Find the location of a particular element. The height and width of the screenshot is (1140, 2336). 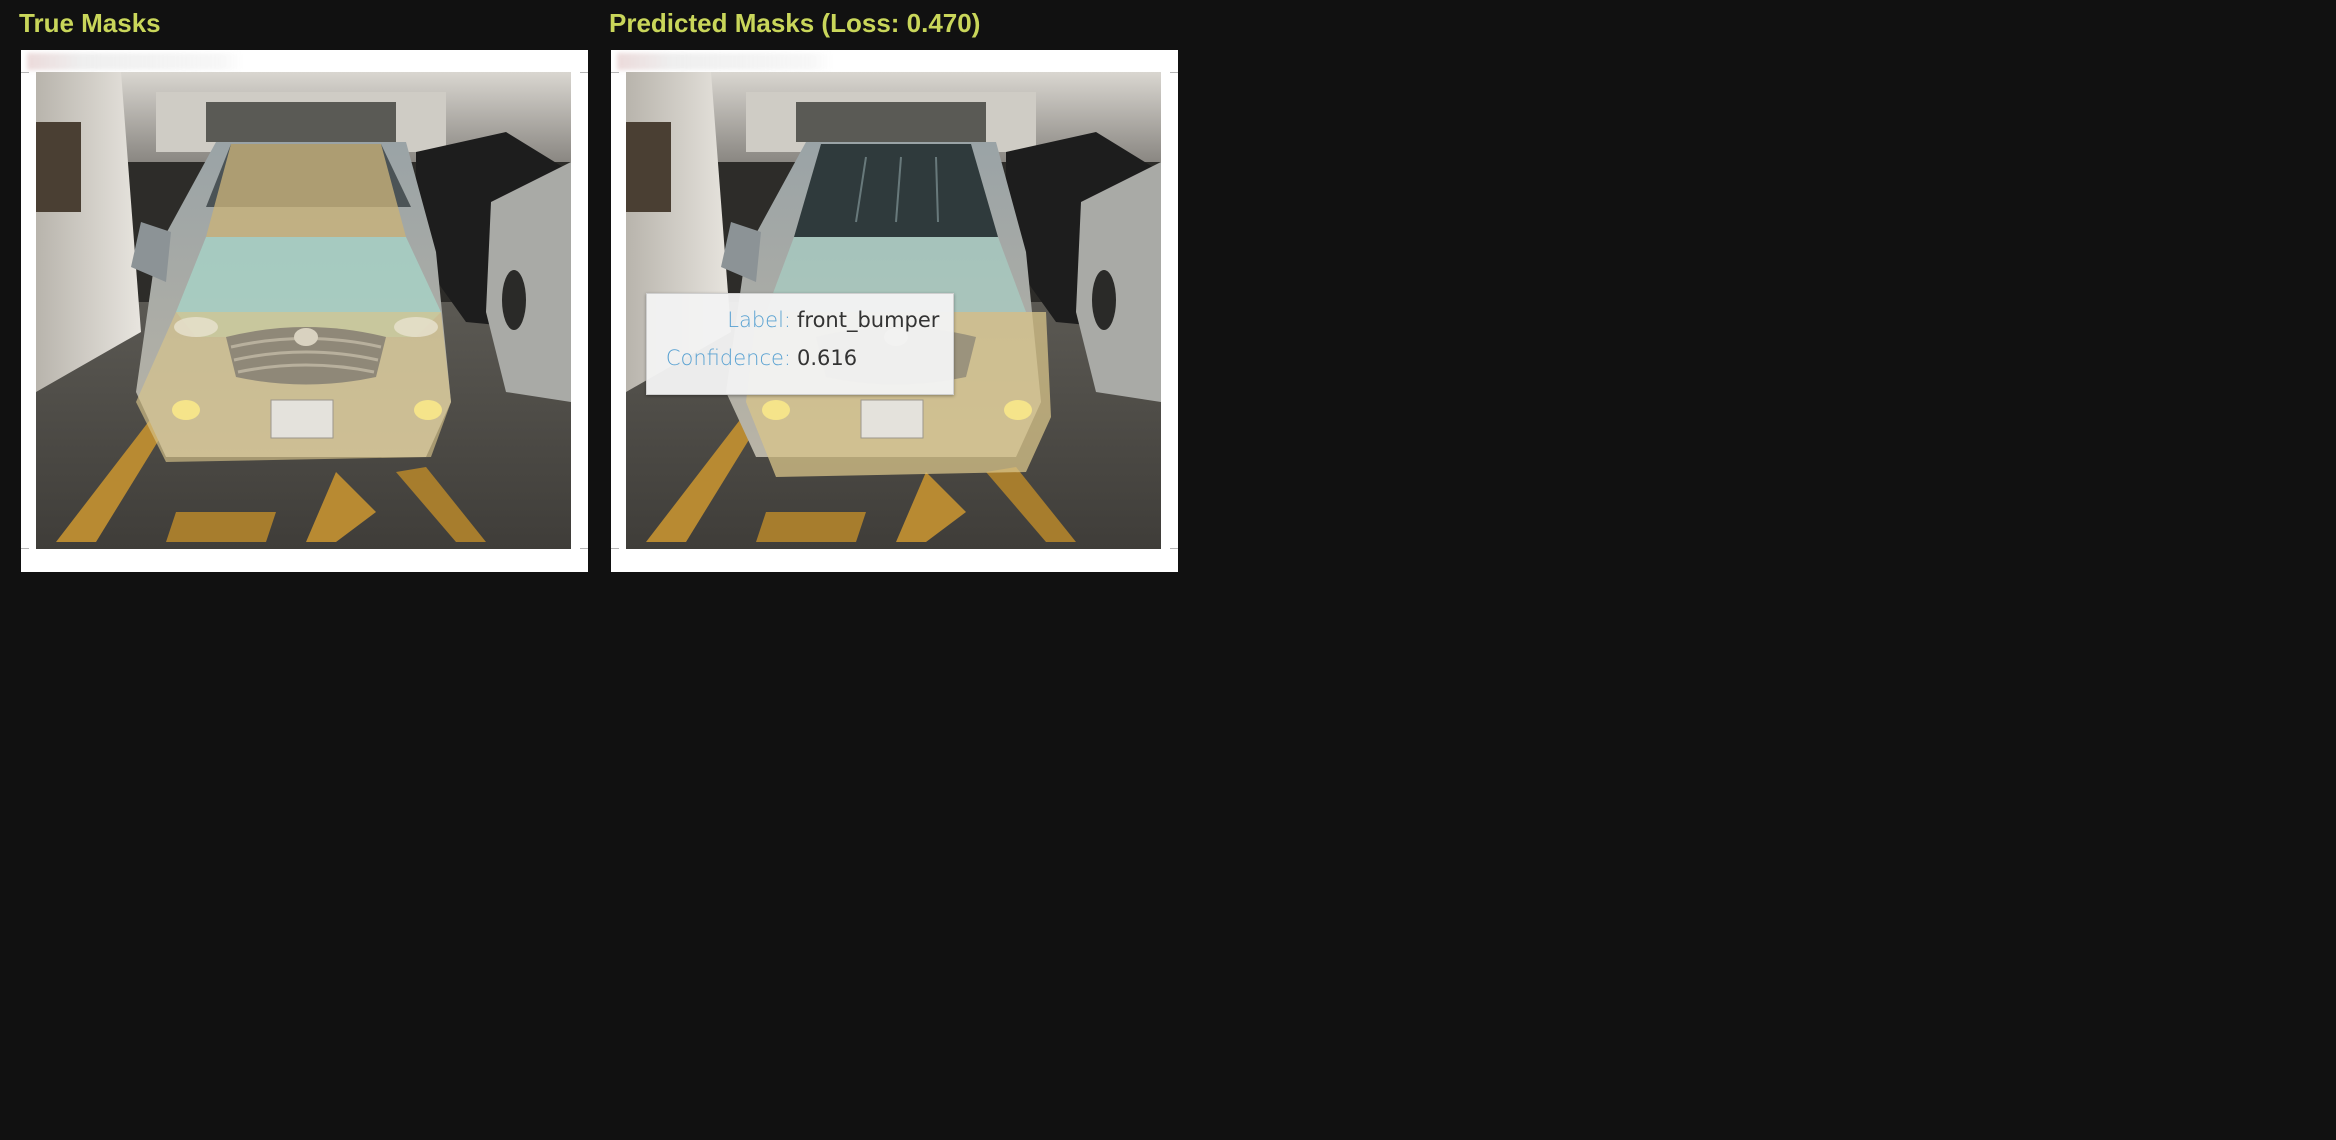

tooltip-label-value: front_bumper is located at coordinates (868, 320).